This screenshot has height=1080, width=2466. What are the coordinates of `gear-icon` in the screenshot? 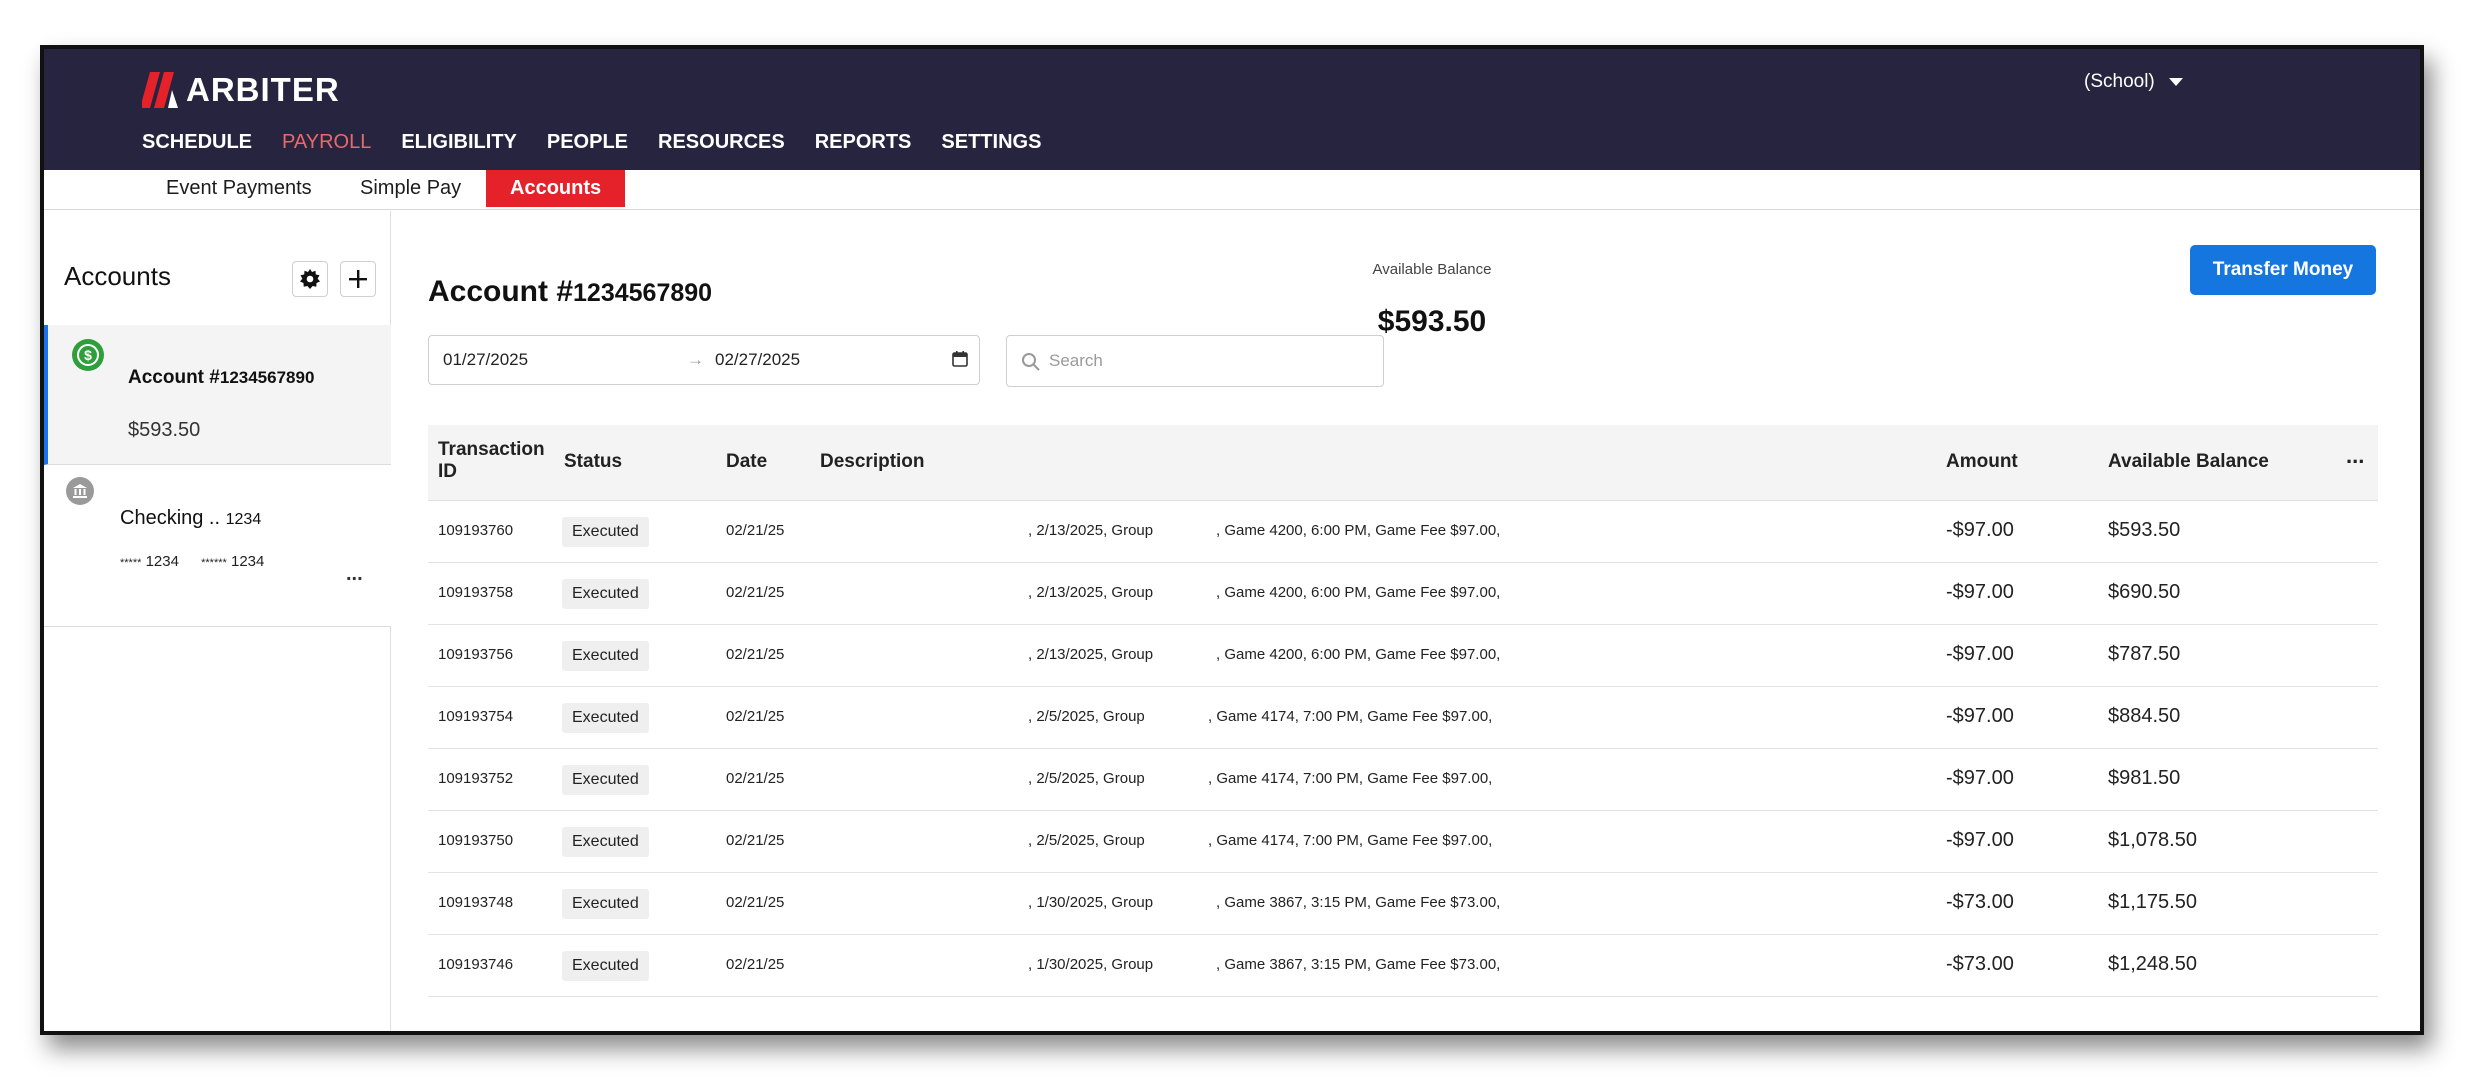 It's located at (310, 279).